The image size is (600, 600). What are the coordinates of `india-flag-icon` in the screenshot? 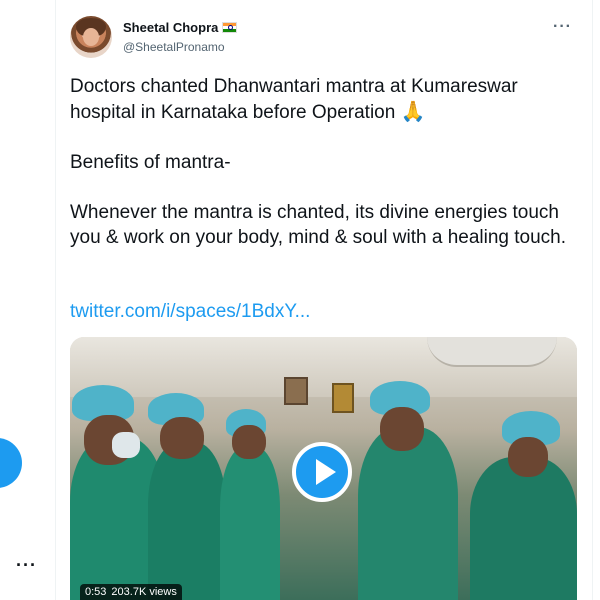 It's located at (230, 27).